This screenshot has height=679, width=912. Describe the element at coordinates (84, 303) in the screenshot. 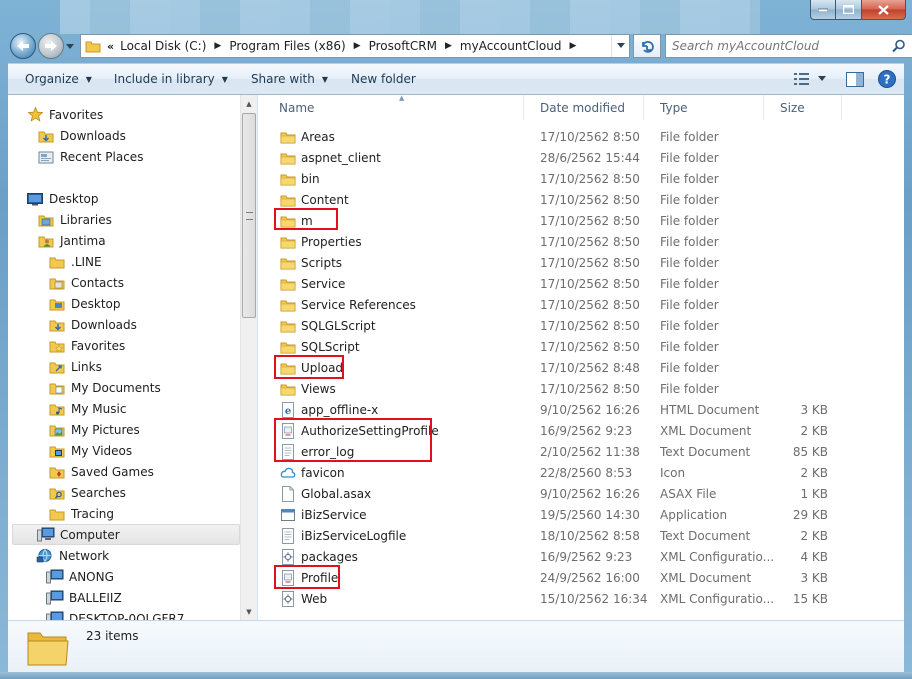

I see `tree-item-desktop-folder: Desktop` at that location.